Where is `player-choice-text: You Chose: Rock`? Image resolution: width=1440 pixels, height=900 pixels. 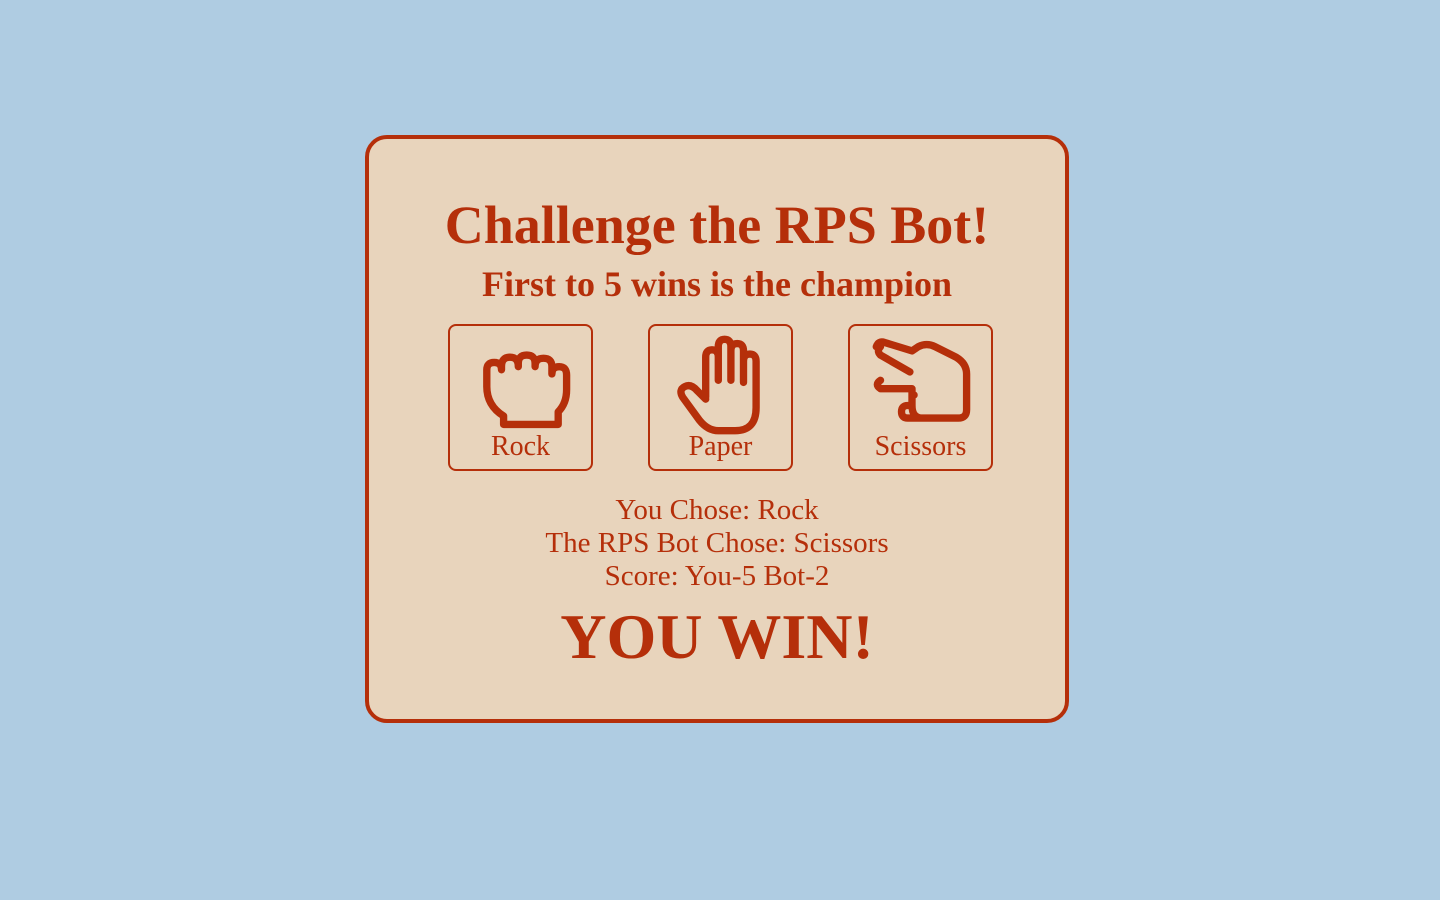 player-choice-text: You Chose: Rock is located at coordinates (717, 510).